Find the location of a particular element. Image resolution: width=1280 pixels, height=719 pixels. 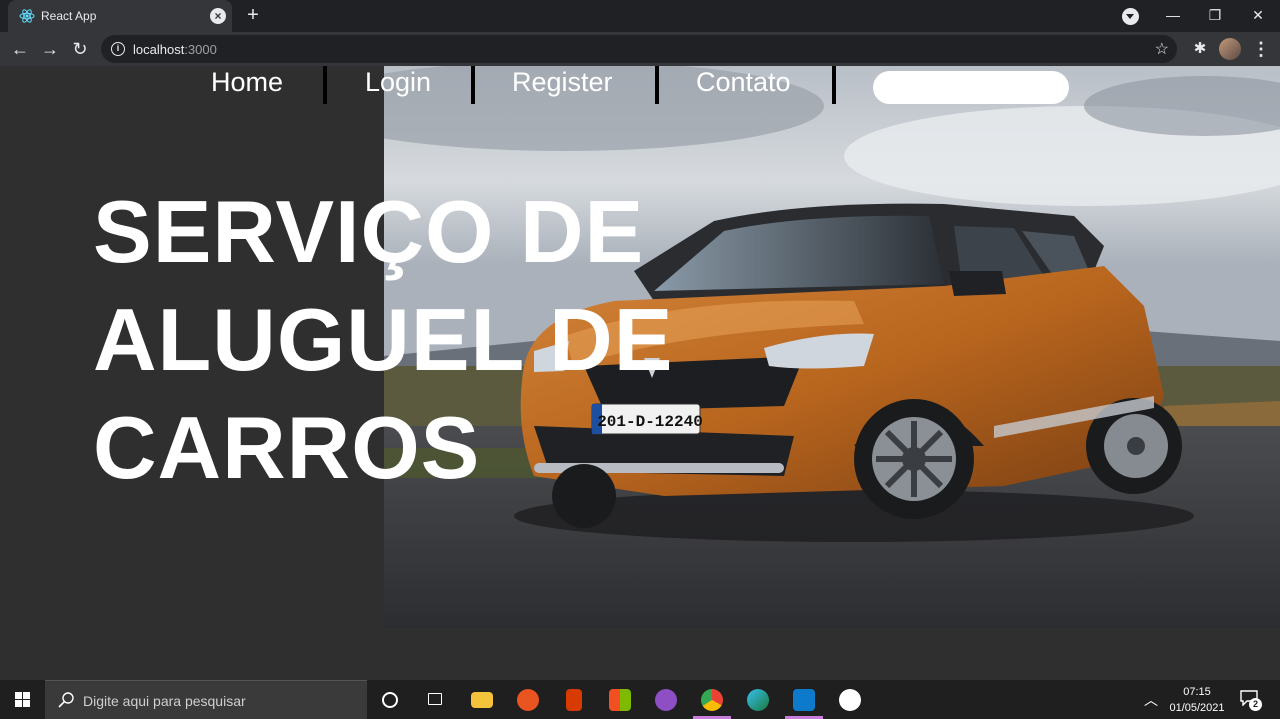

hero-title-line: SERVIÇO DE is located at coordinates (369, 231).